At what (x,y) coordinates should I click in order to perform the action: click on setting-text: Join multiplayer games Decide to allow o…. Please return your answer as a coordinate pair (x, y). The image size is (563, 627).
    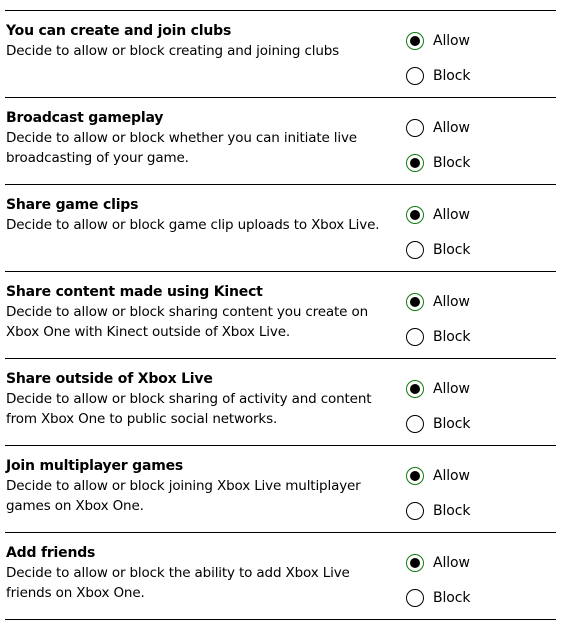
    Looking at the image, I should click on (198, 486).